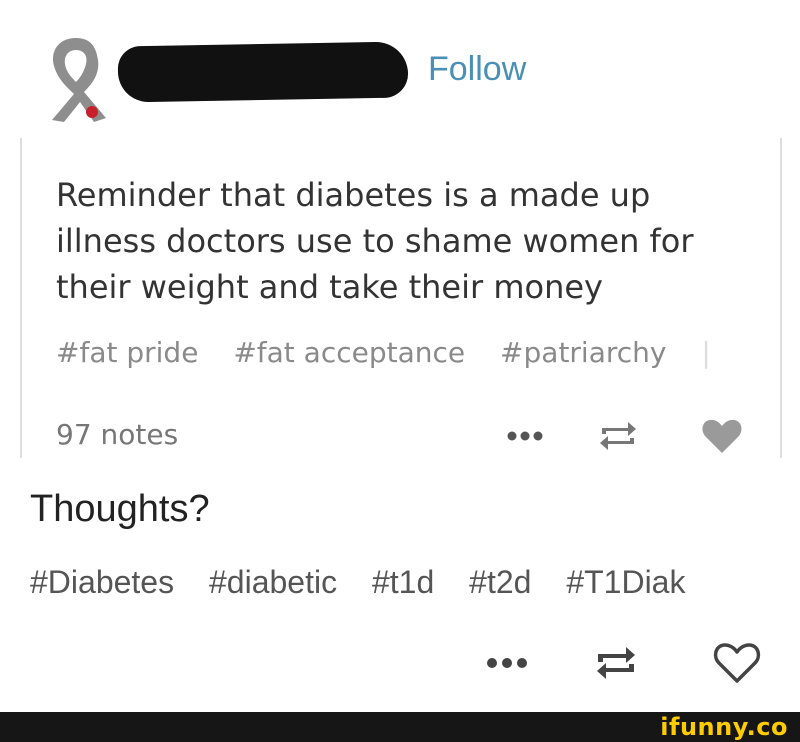 Image resolution: width=800 pixels, height=742 pixels. Describe the element at coordinates (737, 663) in the screenshot. I see `heart-outline-icon` at that location.